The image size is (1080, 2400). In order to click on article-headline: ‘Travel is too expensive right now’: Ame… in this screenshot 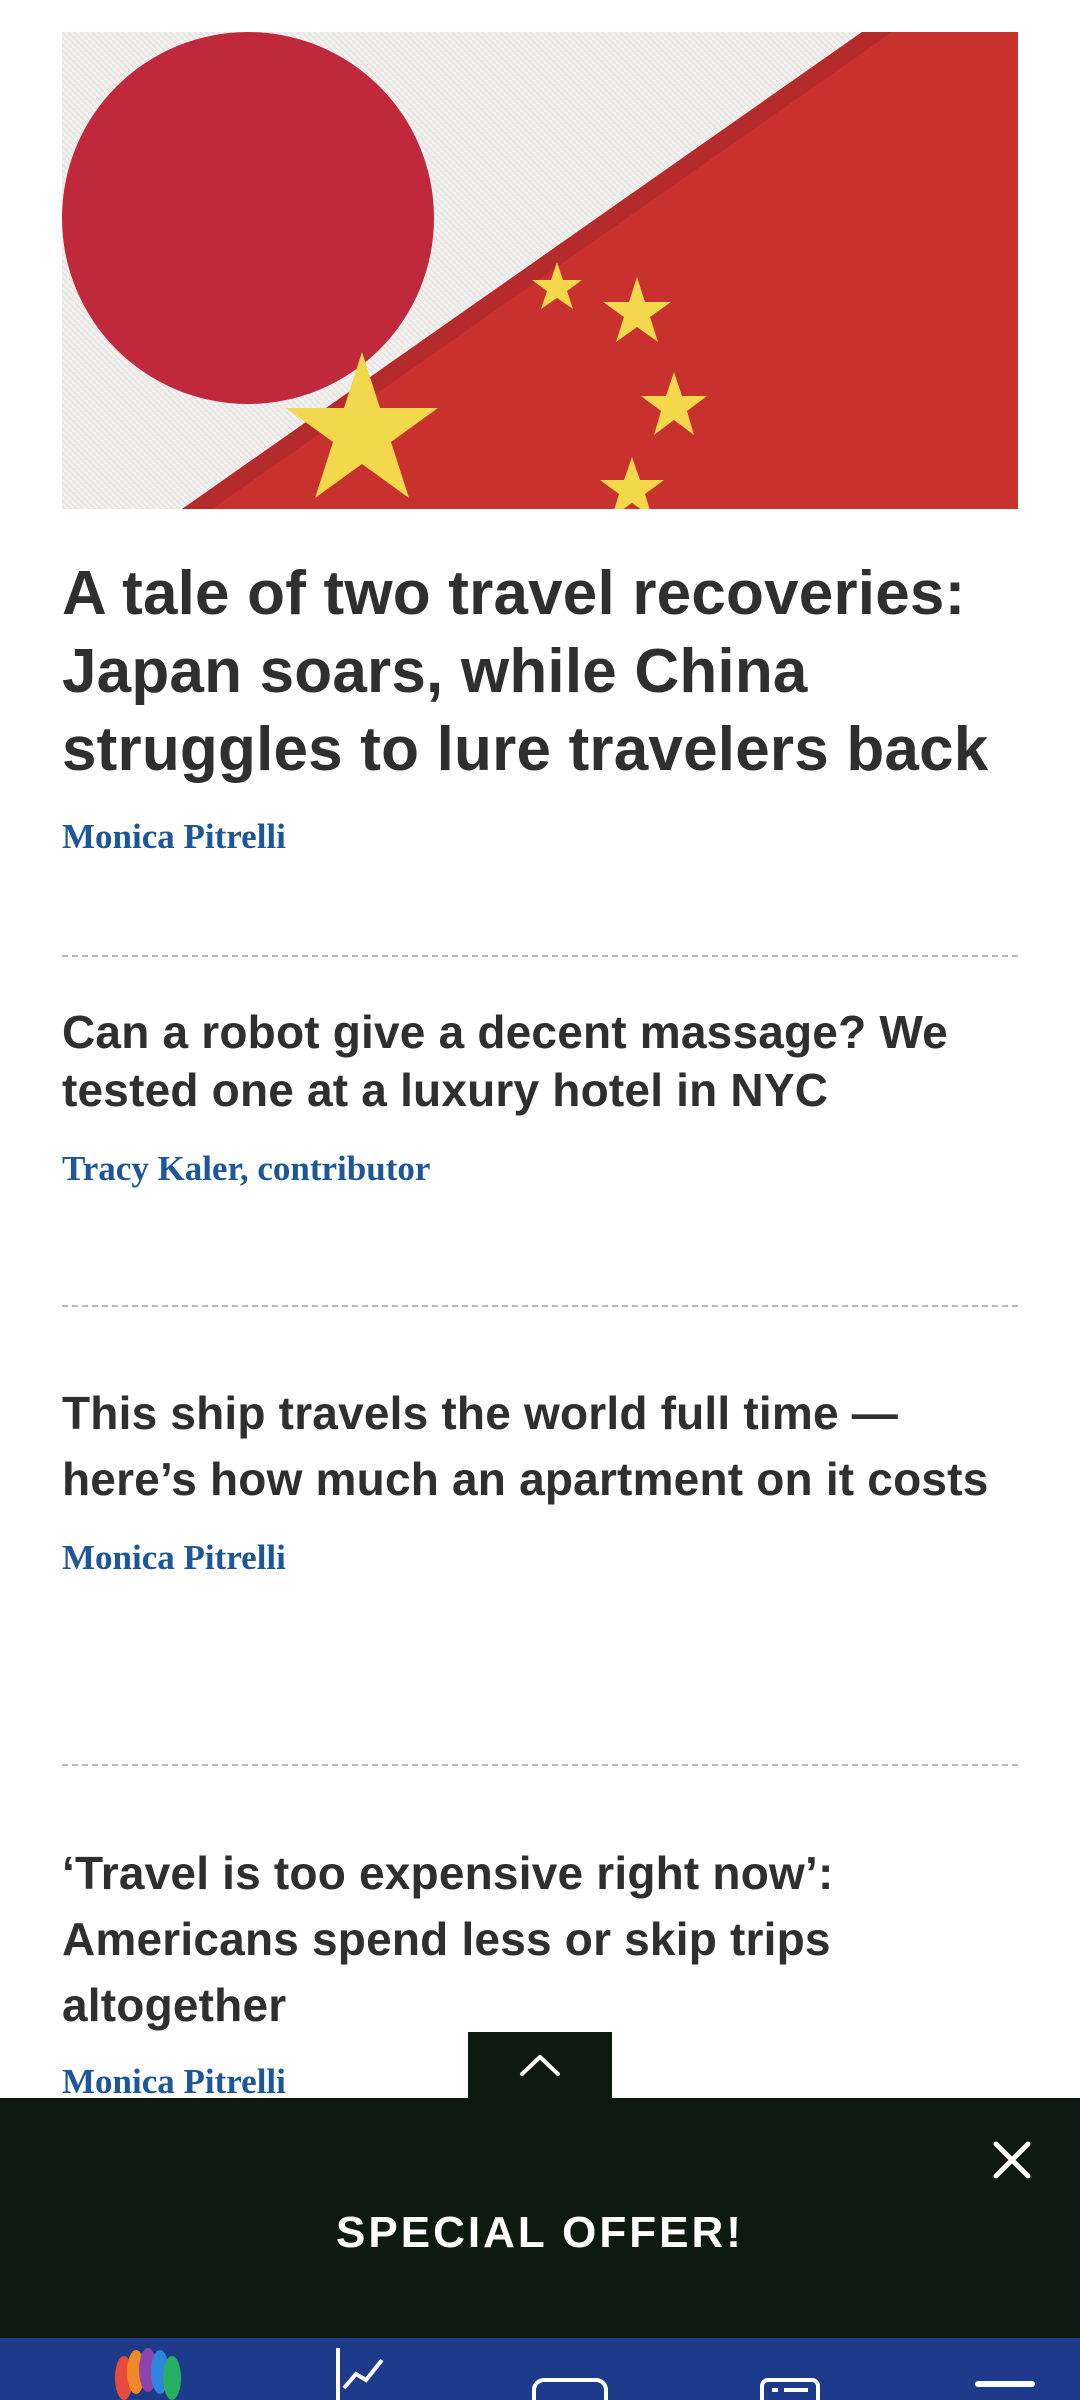, I will do `click(540, 1939)`.